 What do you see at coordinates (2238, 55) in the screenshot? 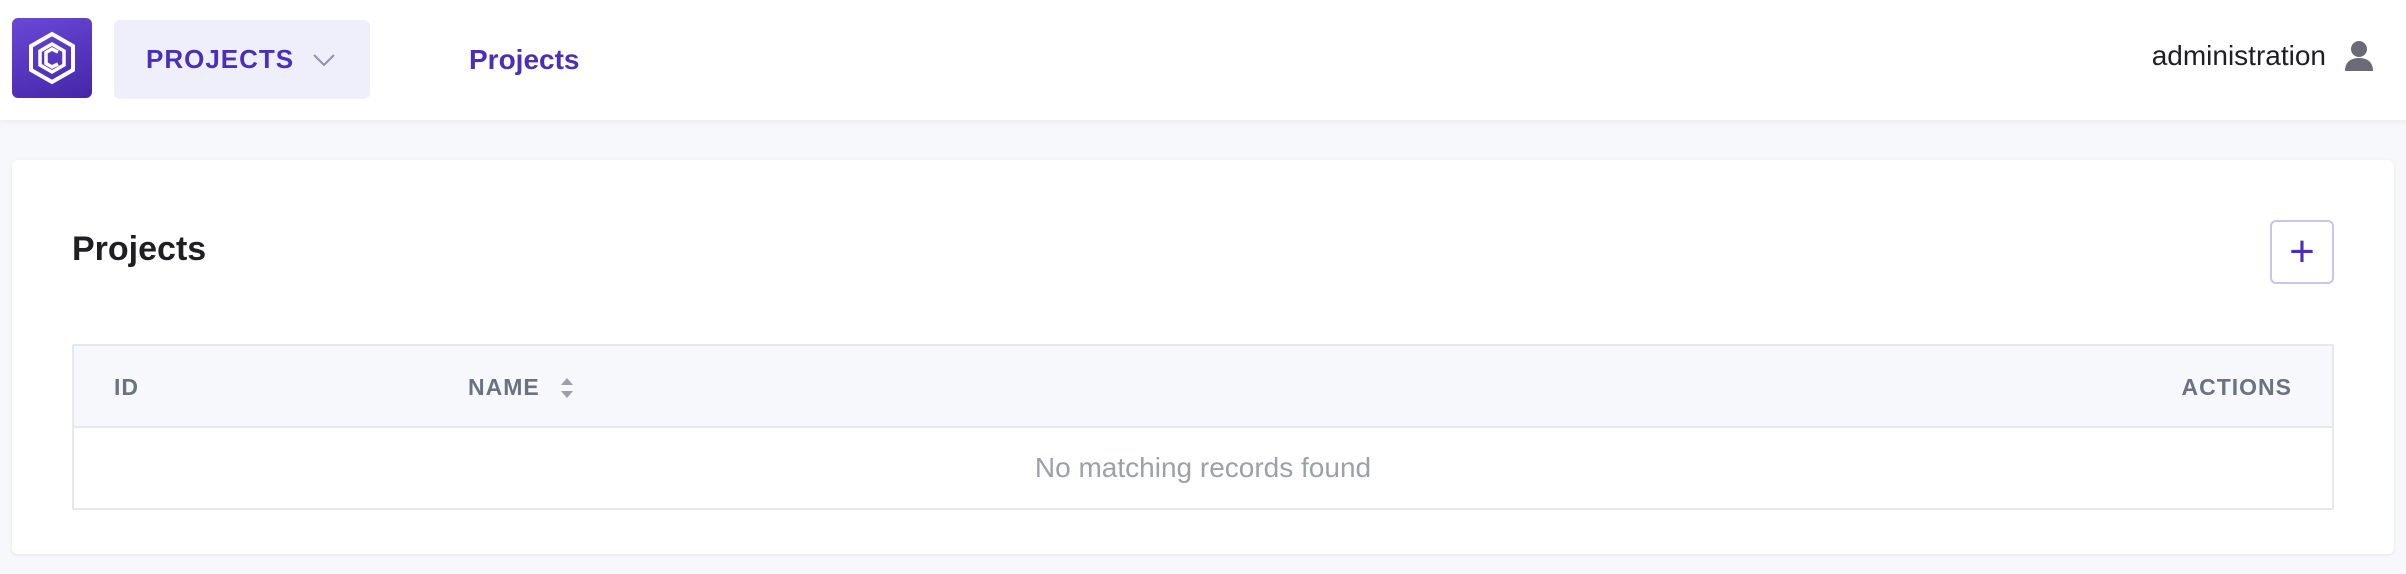
I see `user-name: administration` at bounding box center [2238, 55].